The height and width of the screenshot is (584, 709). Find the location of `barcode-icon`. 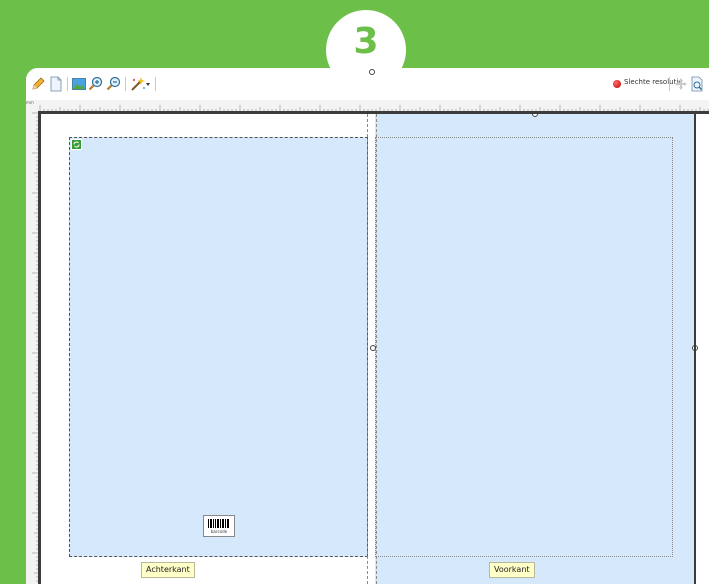

barcode-icon is located at coordinates (218, 523).